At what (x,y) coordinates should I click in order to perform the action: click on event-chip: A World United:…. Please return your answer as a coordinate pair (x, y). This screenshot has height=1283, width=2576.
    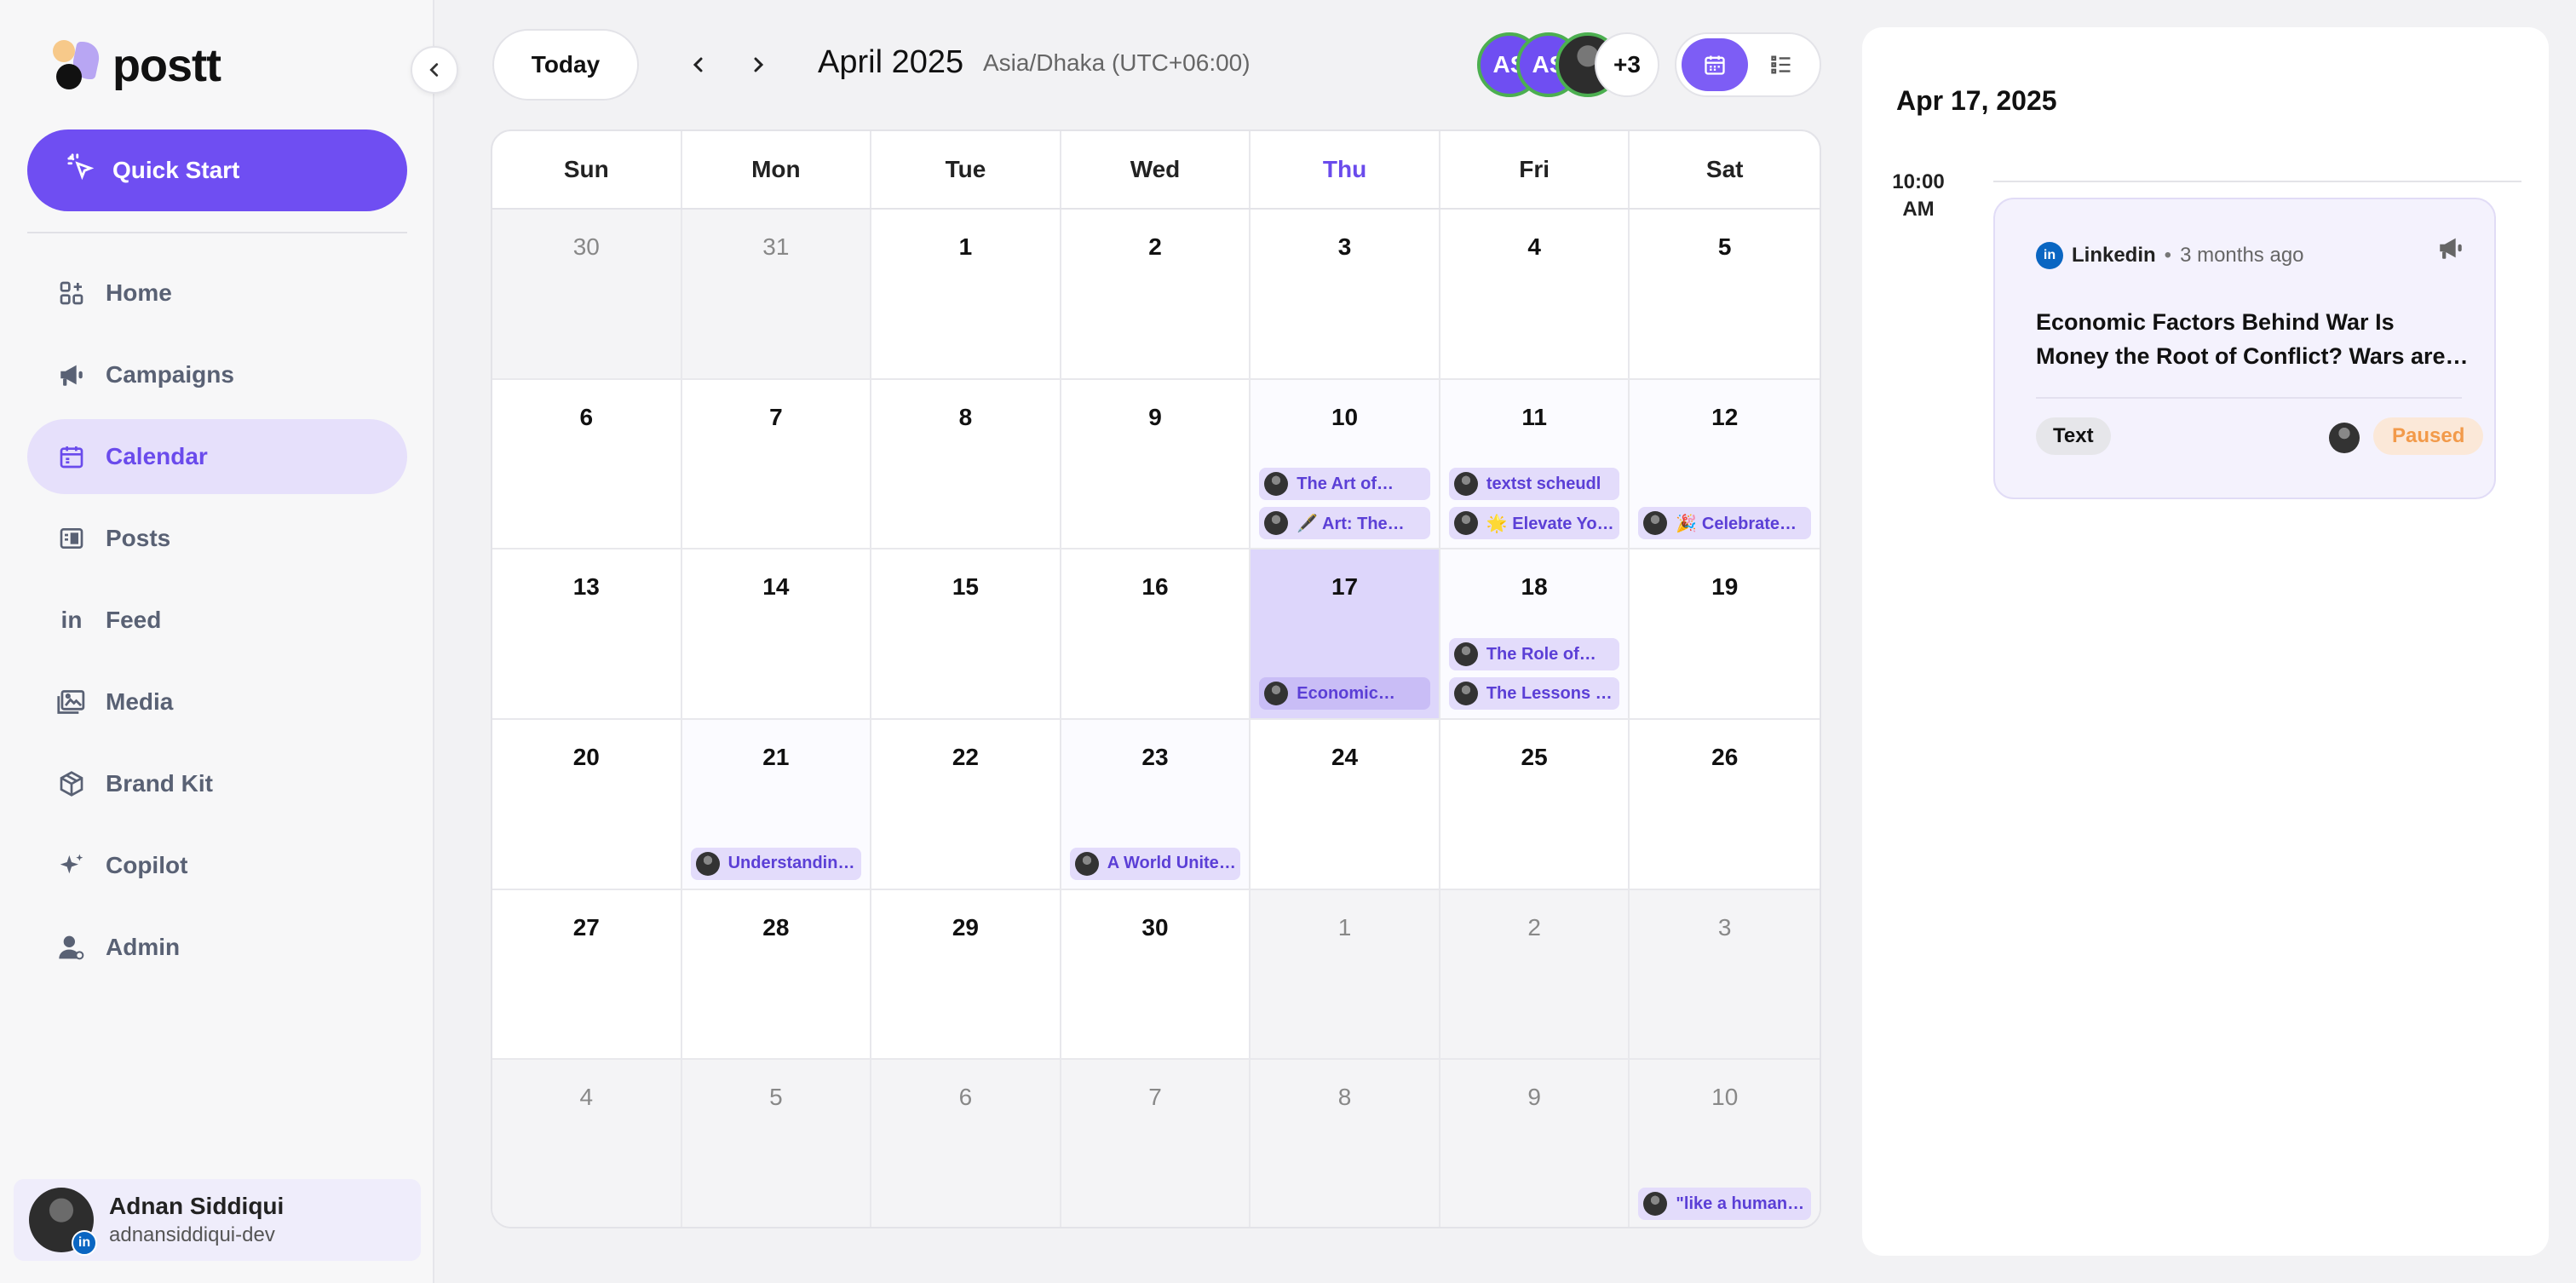
    Looking at the image, I should click on (1155, 863).